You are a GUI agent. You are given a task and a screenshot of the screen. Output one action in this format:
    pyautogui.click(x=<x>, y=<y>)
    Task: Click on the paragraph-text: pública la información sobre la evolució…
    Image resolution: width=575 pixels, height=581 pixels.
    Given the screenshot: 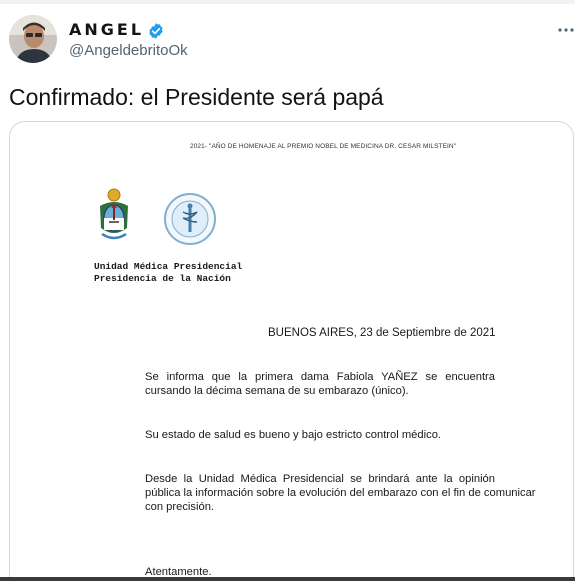 What is the action you would take?
    pyautogui.click(x=340, y=493)
    